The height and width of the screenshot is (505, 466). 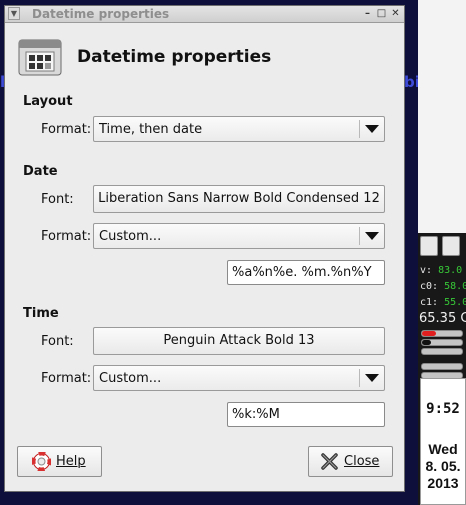 What do you see at coordinates (429, 286) in the screenshot?
I see `sensor-label: c0:` at bounding box center [429, 286].